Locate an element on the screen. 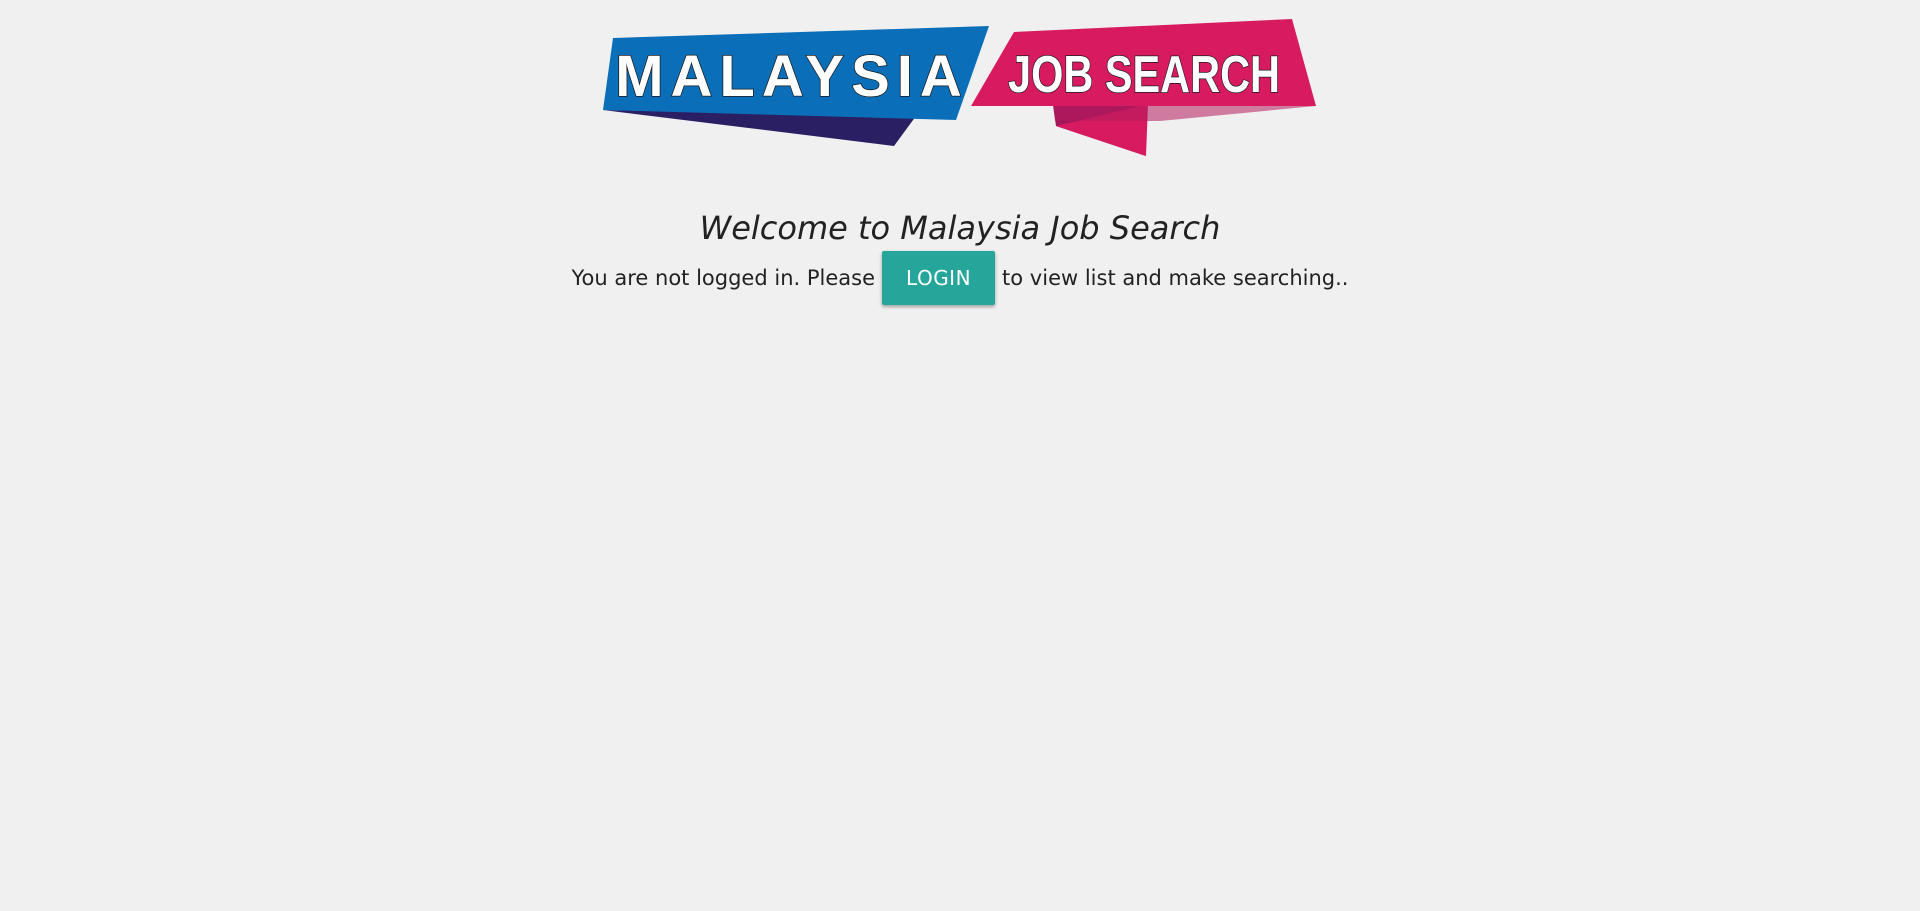  logo-word-malaysia: MALAYSIA is located at coordinates (792, 76).